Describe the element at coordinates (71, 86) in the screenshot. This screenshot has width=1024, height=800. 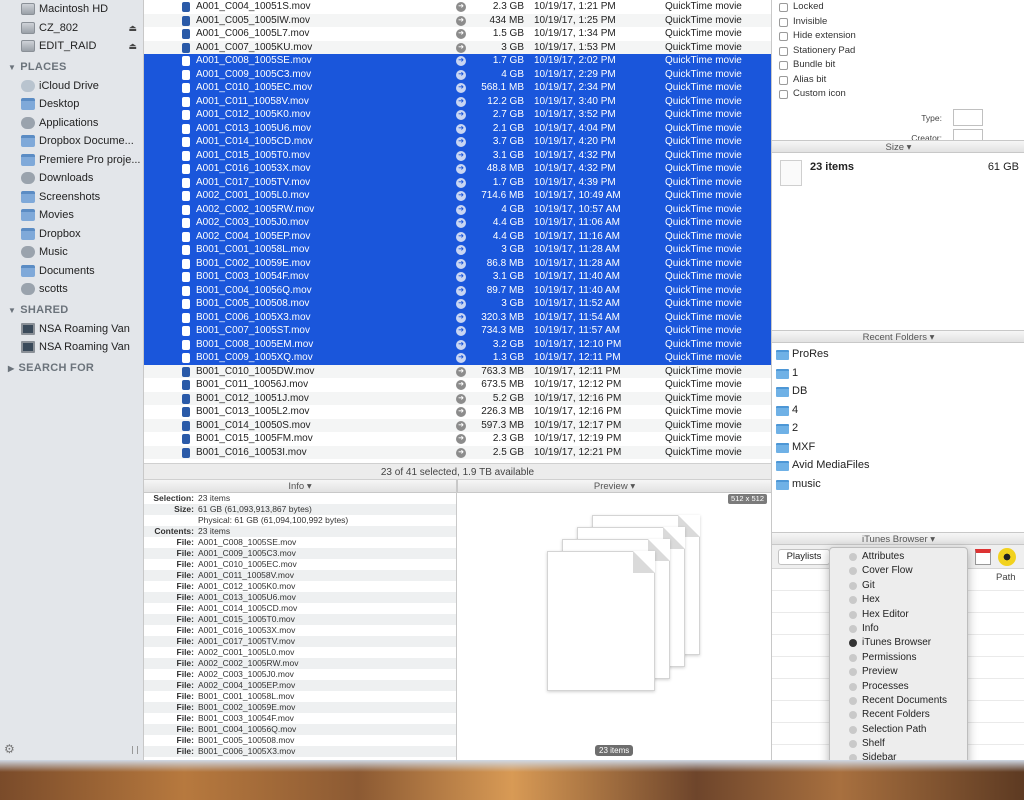
I see `sidebar-item: iCloud Drive` at that location.